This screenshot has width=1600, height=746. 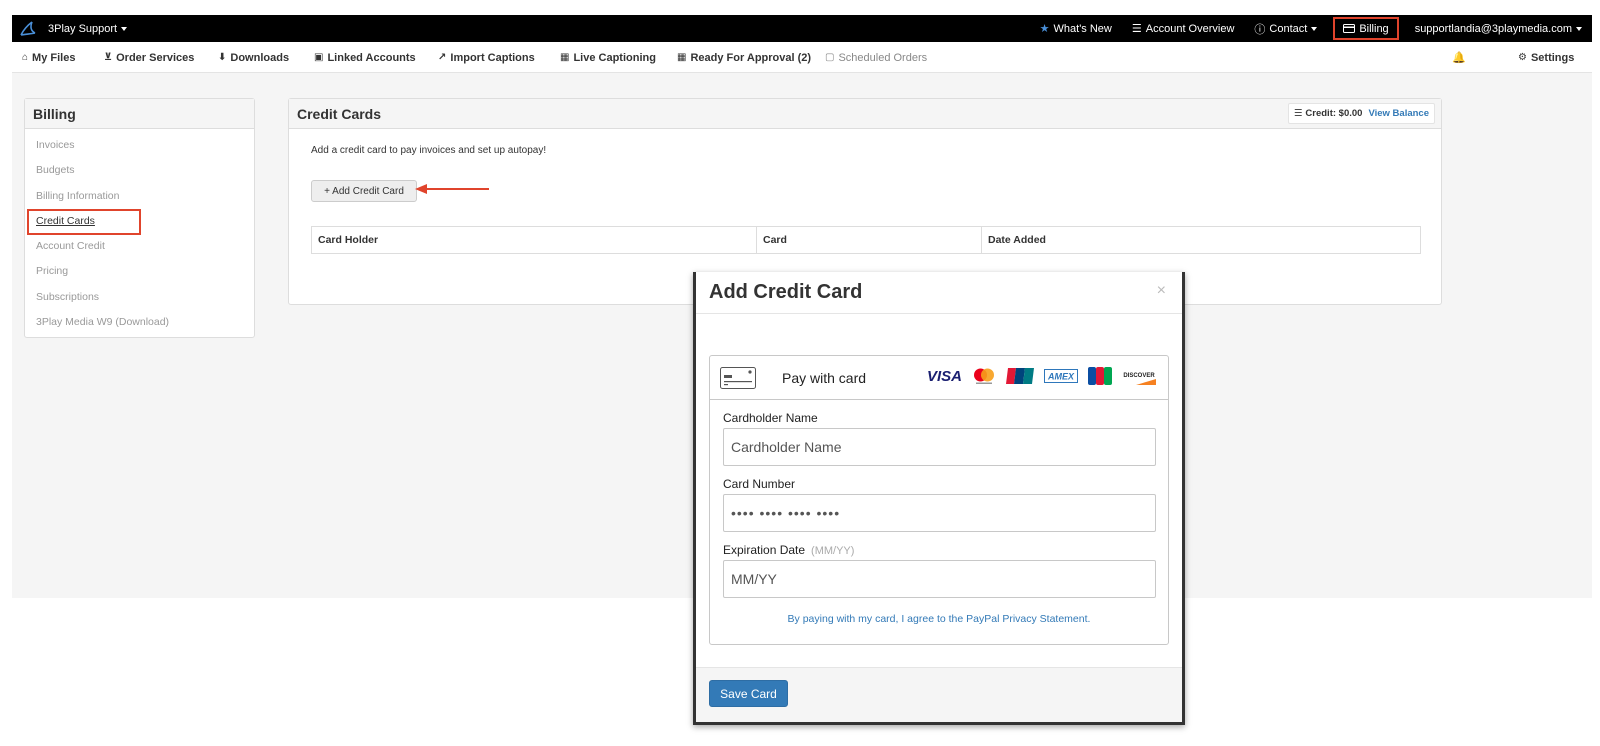 What do you see at coordinates (83, 28) in the screenshot?
I see `brand-label: 3Play Support` at bounding box center [83, 28].